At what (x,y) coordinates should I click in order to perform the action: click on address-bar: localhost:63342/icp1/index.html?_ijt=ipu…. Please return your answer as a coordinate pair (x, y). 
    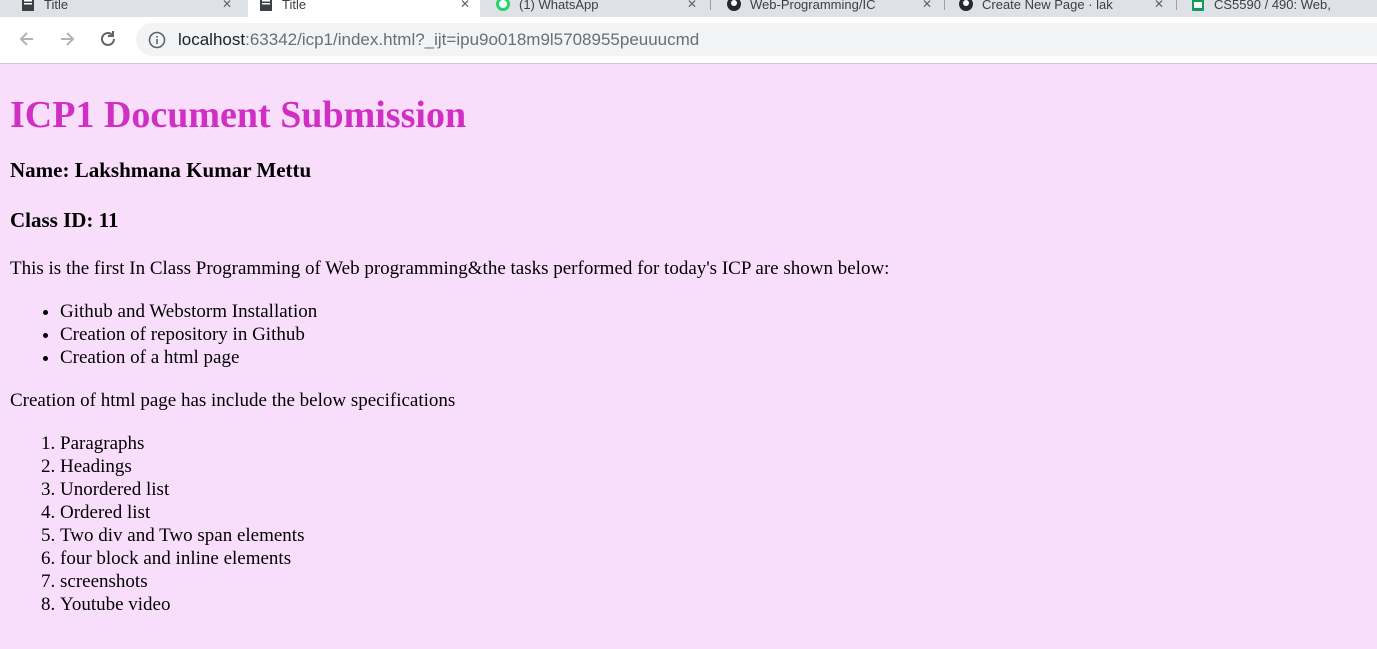
    Looking at the image, I should click on (756, 39).